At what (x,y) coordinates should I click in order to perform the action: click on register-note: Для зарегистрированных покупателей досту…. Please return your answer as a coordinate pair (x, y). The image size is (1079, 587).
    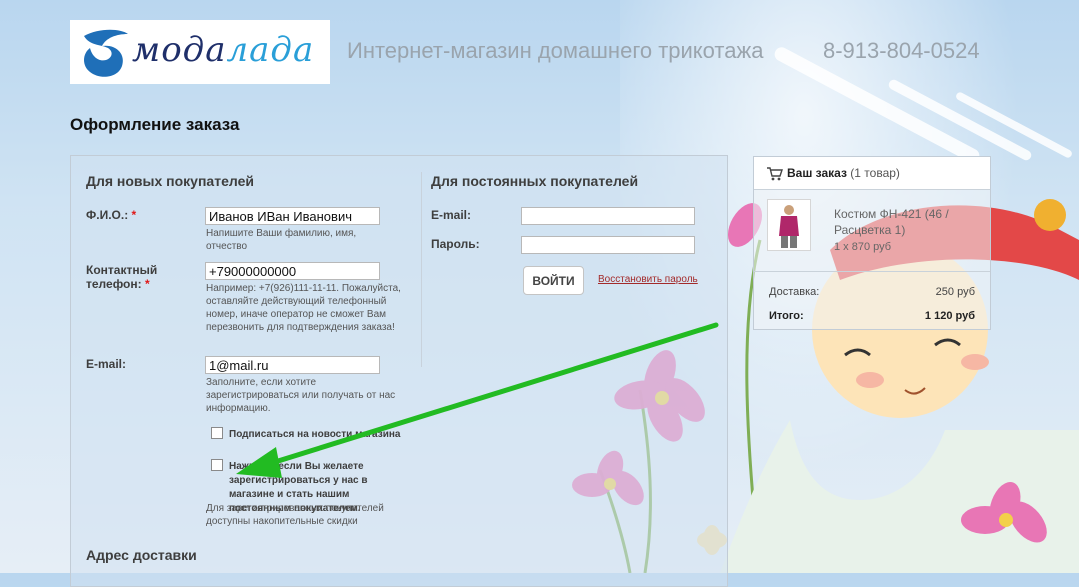
    Looking at the image, I should click on (295, 515).